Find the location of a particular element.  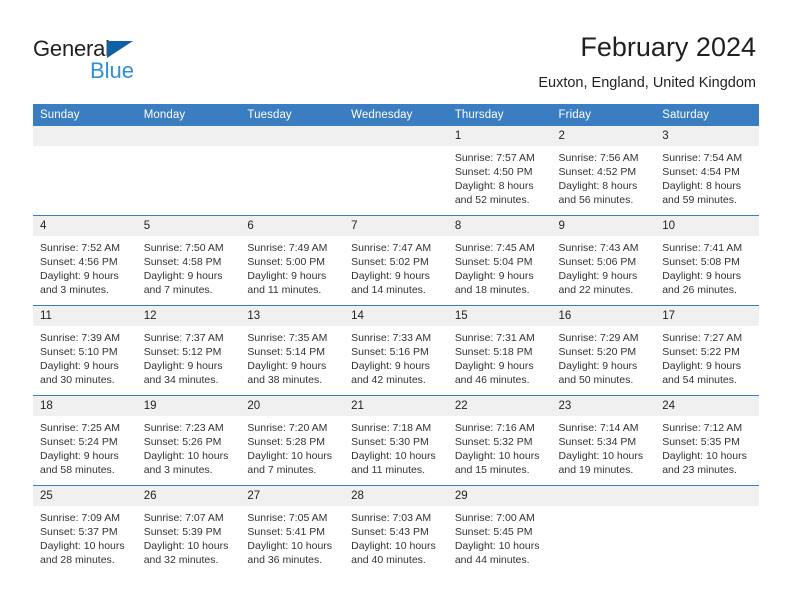

day-number: 4 is located at coordinates (85, 226).